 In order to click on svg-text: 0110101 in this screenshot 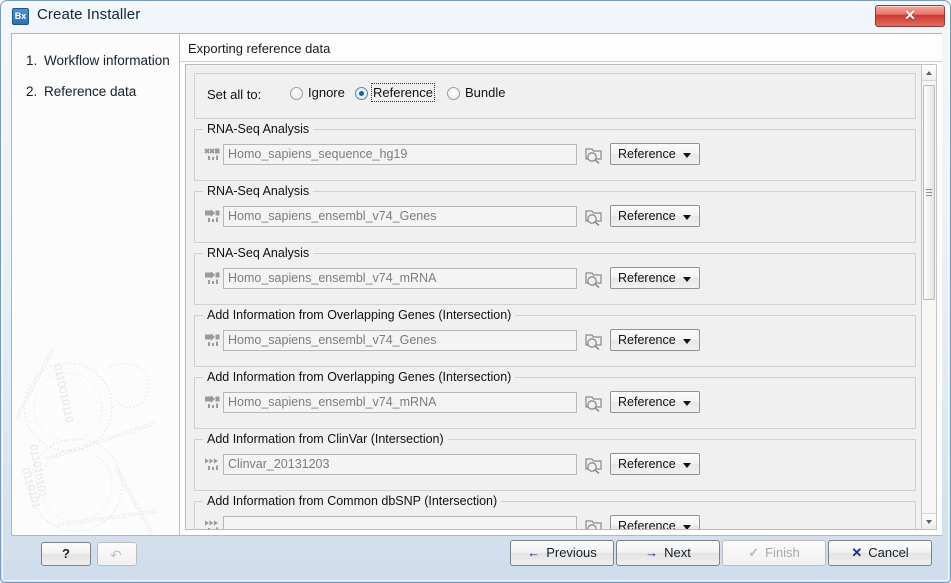, I will do `click(30, 489)`.